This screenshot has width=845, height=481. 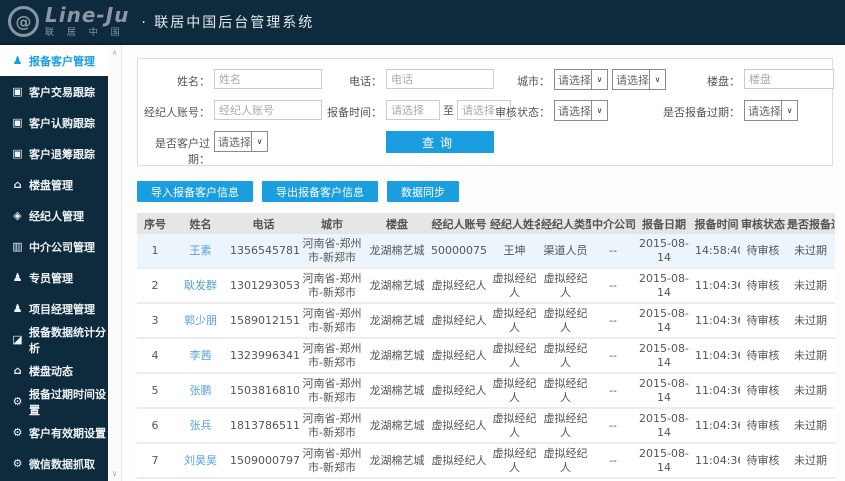 I want to click on at-icon: @, so click(x=23, y=21).